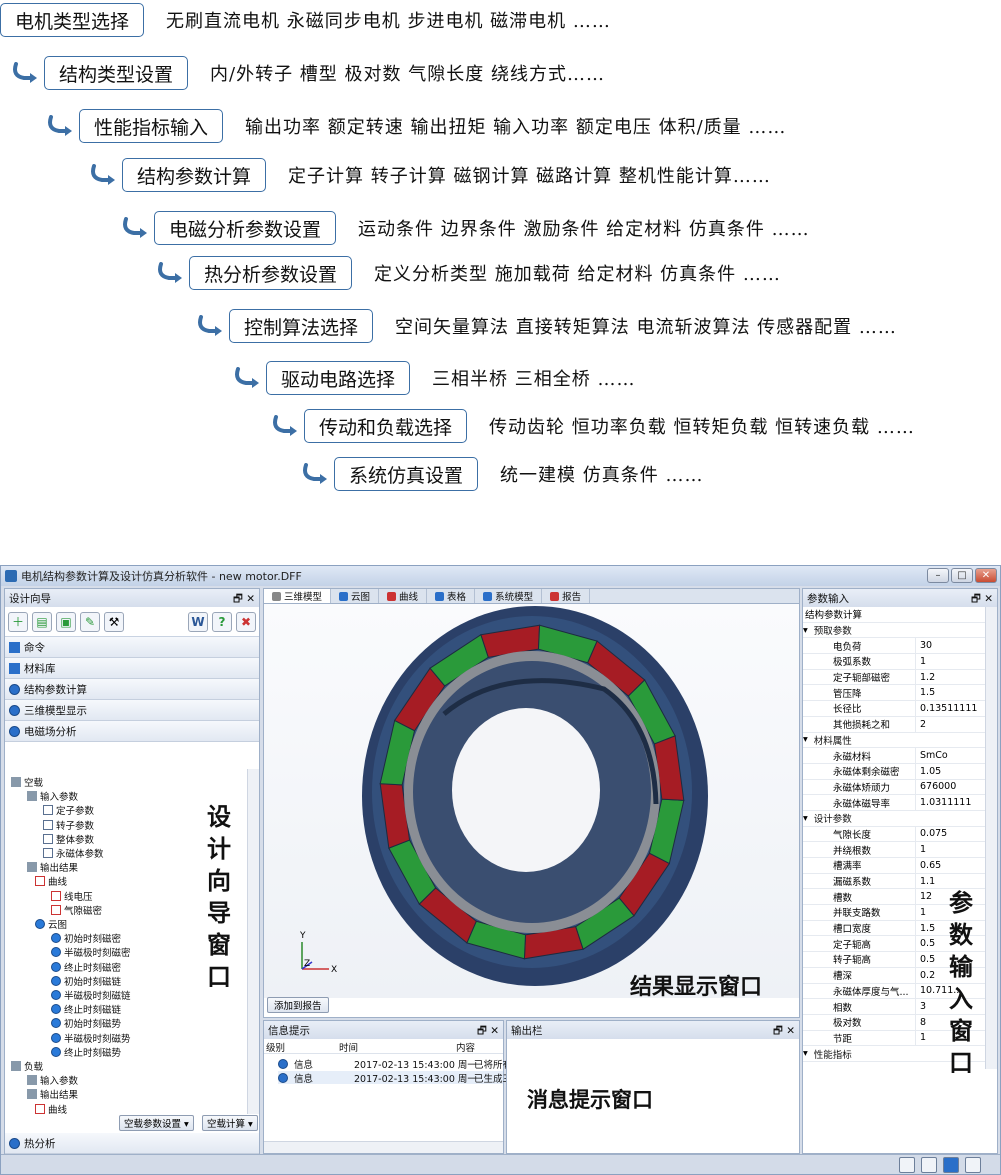  Describe the element at coordinates (91, 995) in the screenshot. I see `tree-node: 半磁极时刻磁链` at that location.